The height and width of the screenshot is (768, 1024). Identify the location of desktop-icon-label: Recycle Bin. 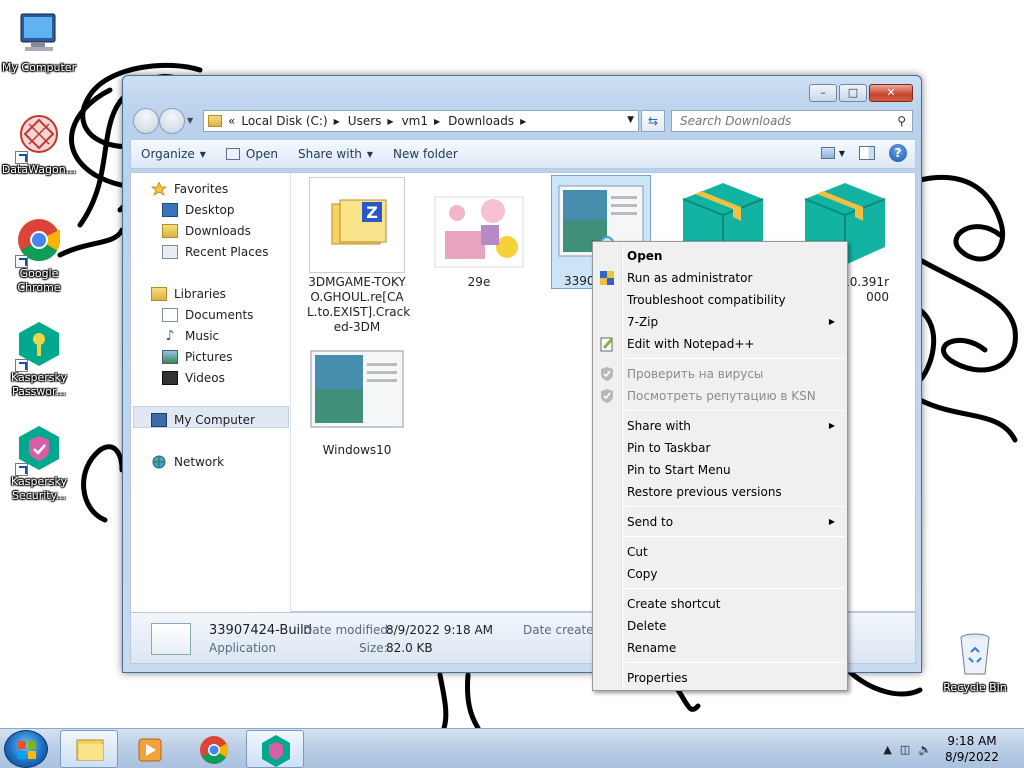
(975, 687).